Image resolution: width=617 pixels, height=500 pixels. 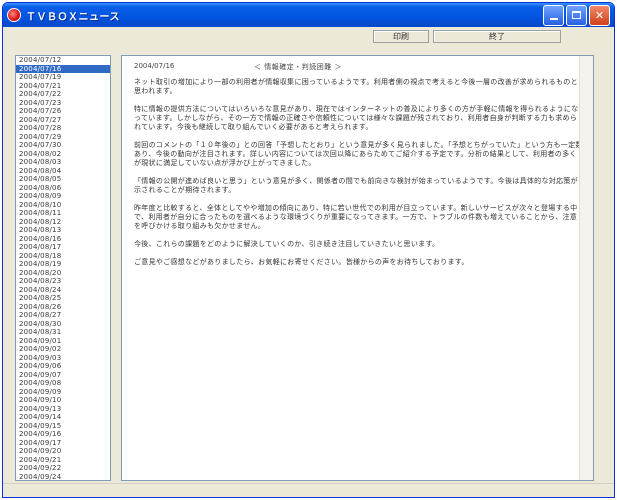 What do you see at coordinates (73, 17) in the screenshot?
I see `window-title: ＴＶＢＯＸニュース` at bounding box center [73, 17].